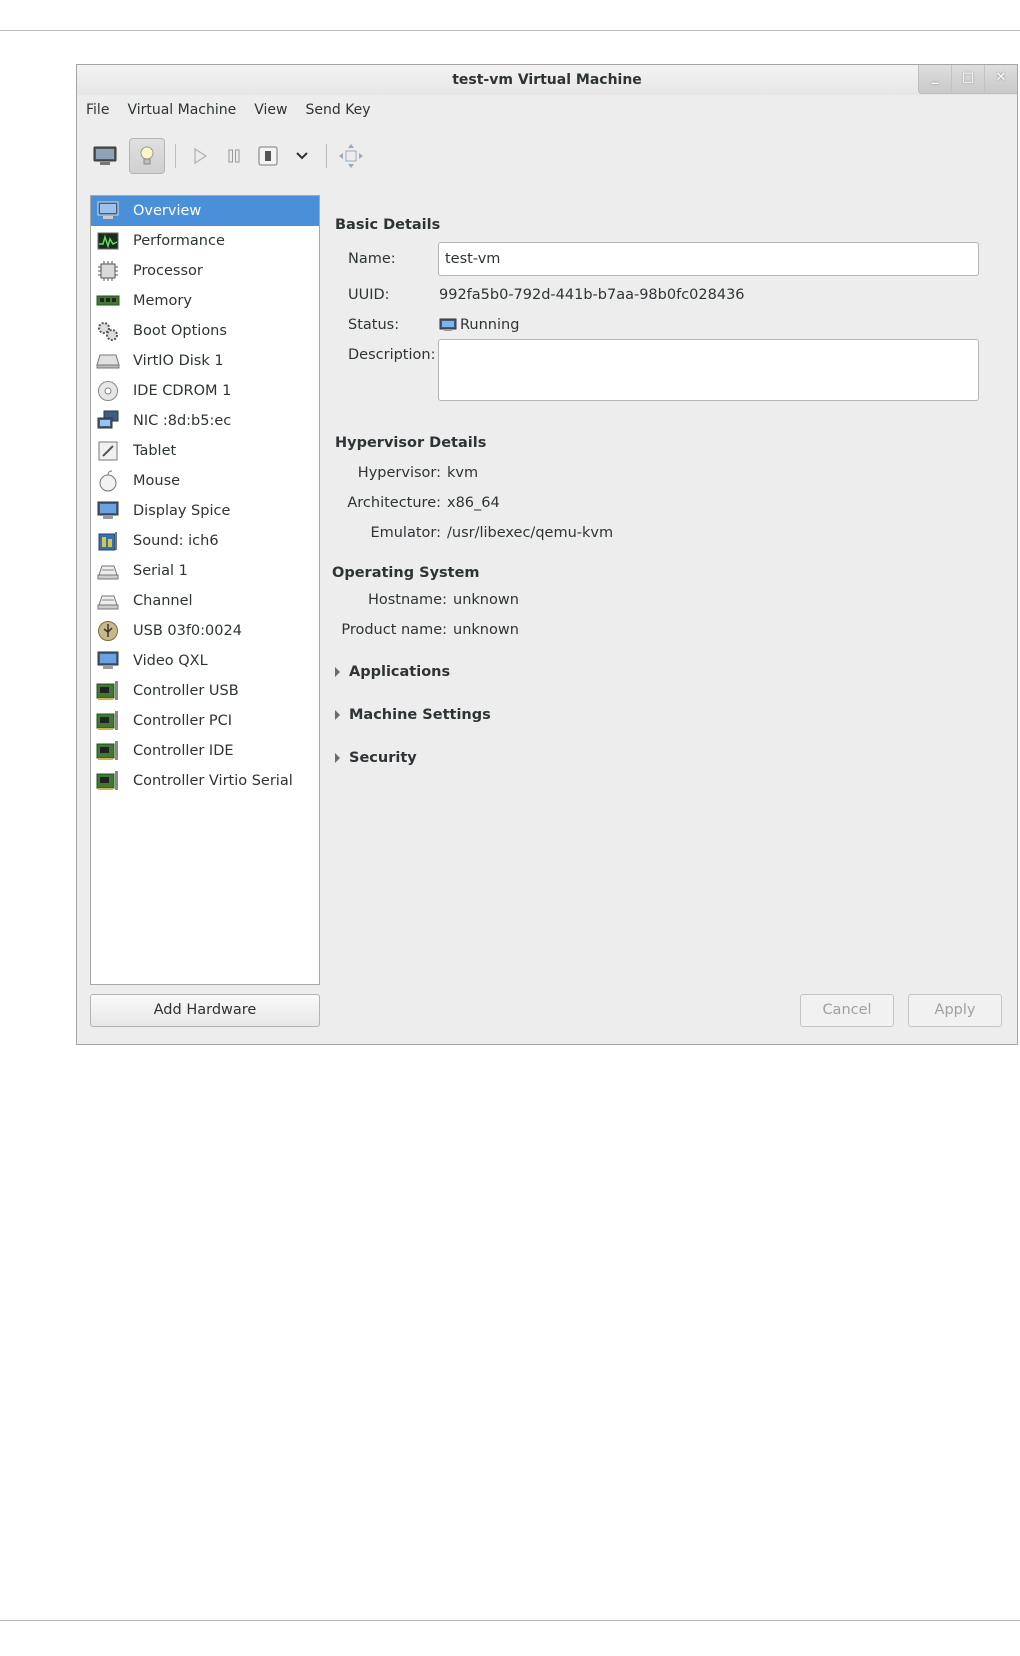  I want to click on window-title: test-vm Virtual Machine, so click(547, 80).